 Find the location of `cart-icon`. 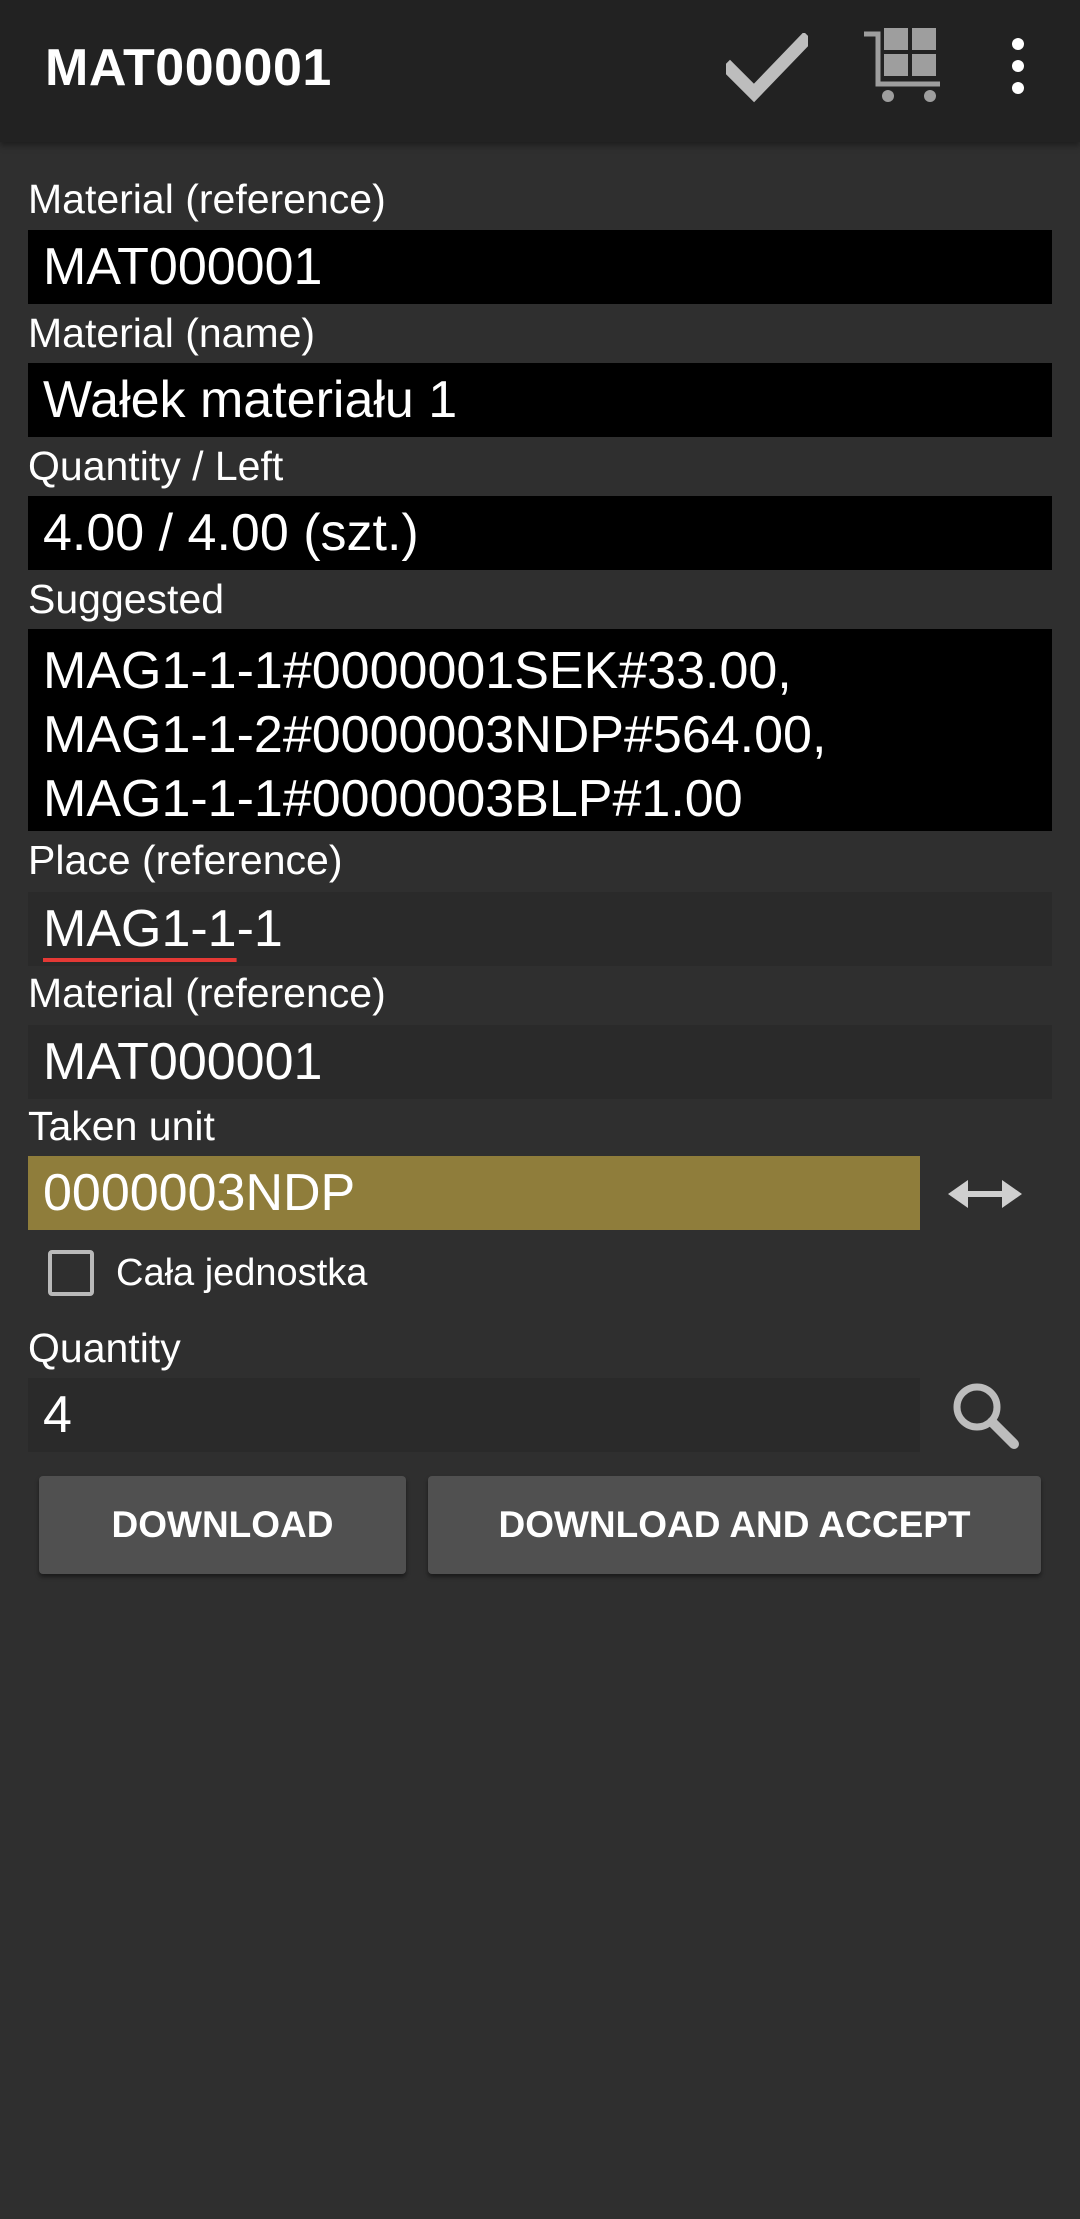

cart-icon is located at coordinates (903, 65).